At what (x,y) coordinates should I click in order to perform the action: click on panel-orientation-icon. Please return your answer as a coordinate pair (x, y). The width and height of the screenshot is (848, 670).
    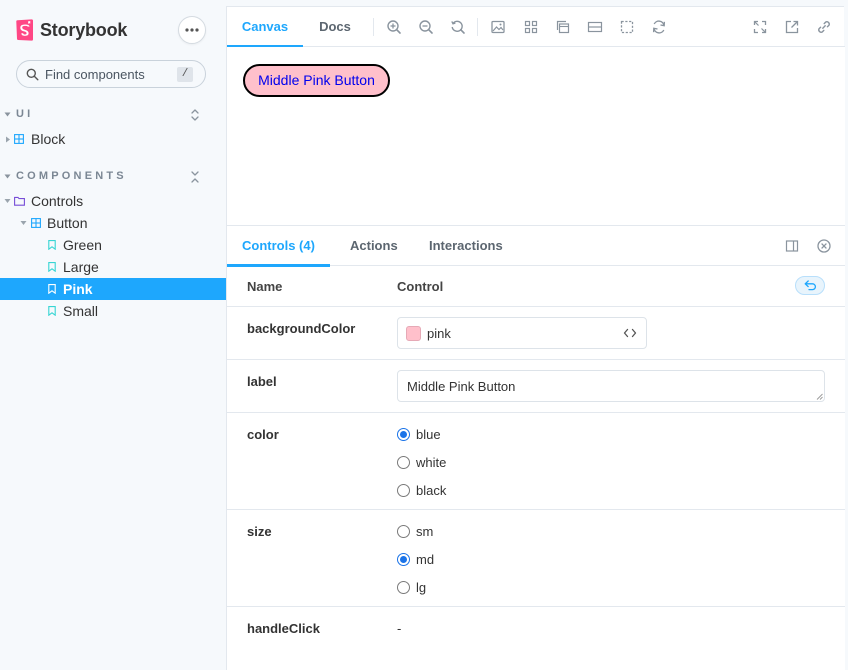
    Looking at the image, I should click on (792, 246).